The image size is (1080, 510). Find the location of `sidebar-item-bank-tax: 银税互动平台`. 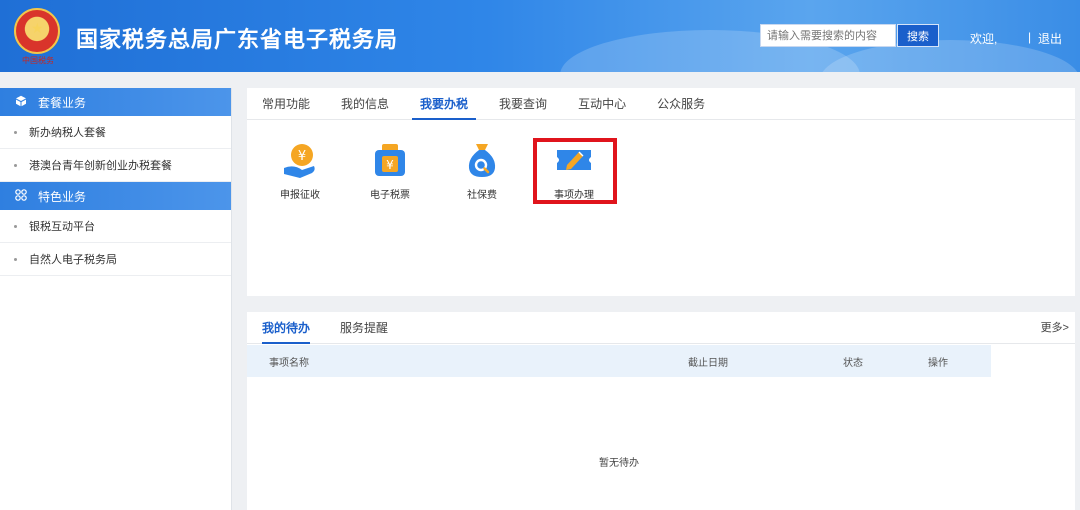

sidebar-item-bank-tax: 银税互动平台 is located at coordinates (115, 226).